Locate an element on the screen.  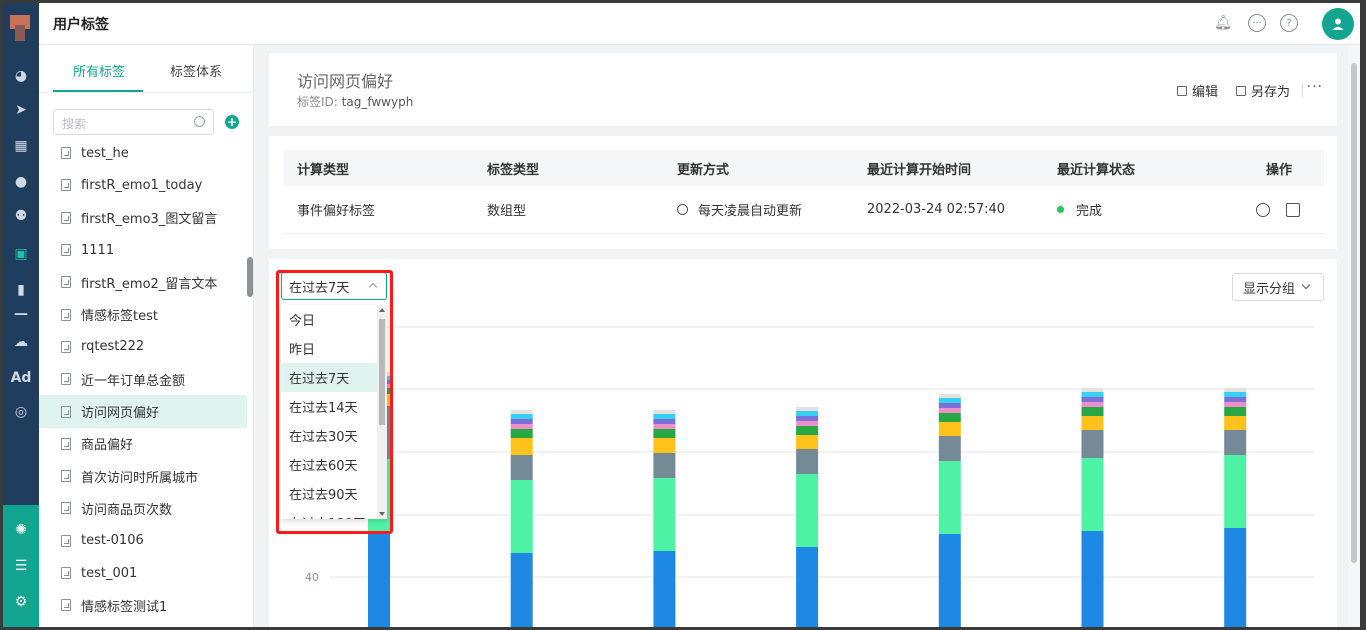
tab-tag-system: 标签体系 is located at coordinates (196, 70).